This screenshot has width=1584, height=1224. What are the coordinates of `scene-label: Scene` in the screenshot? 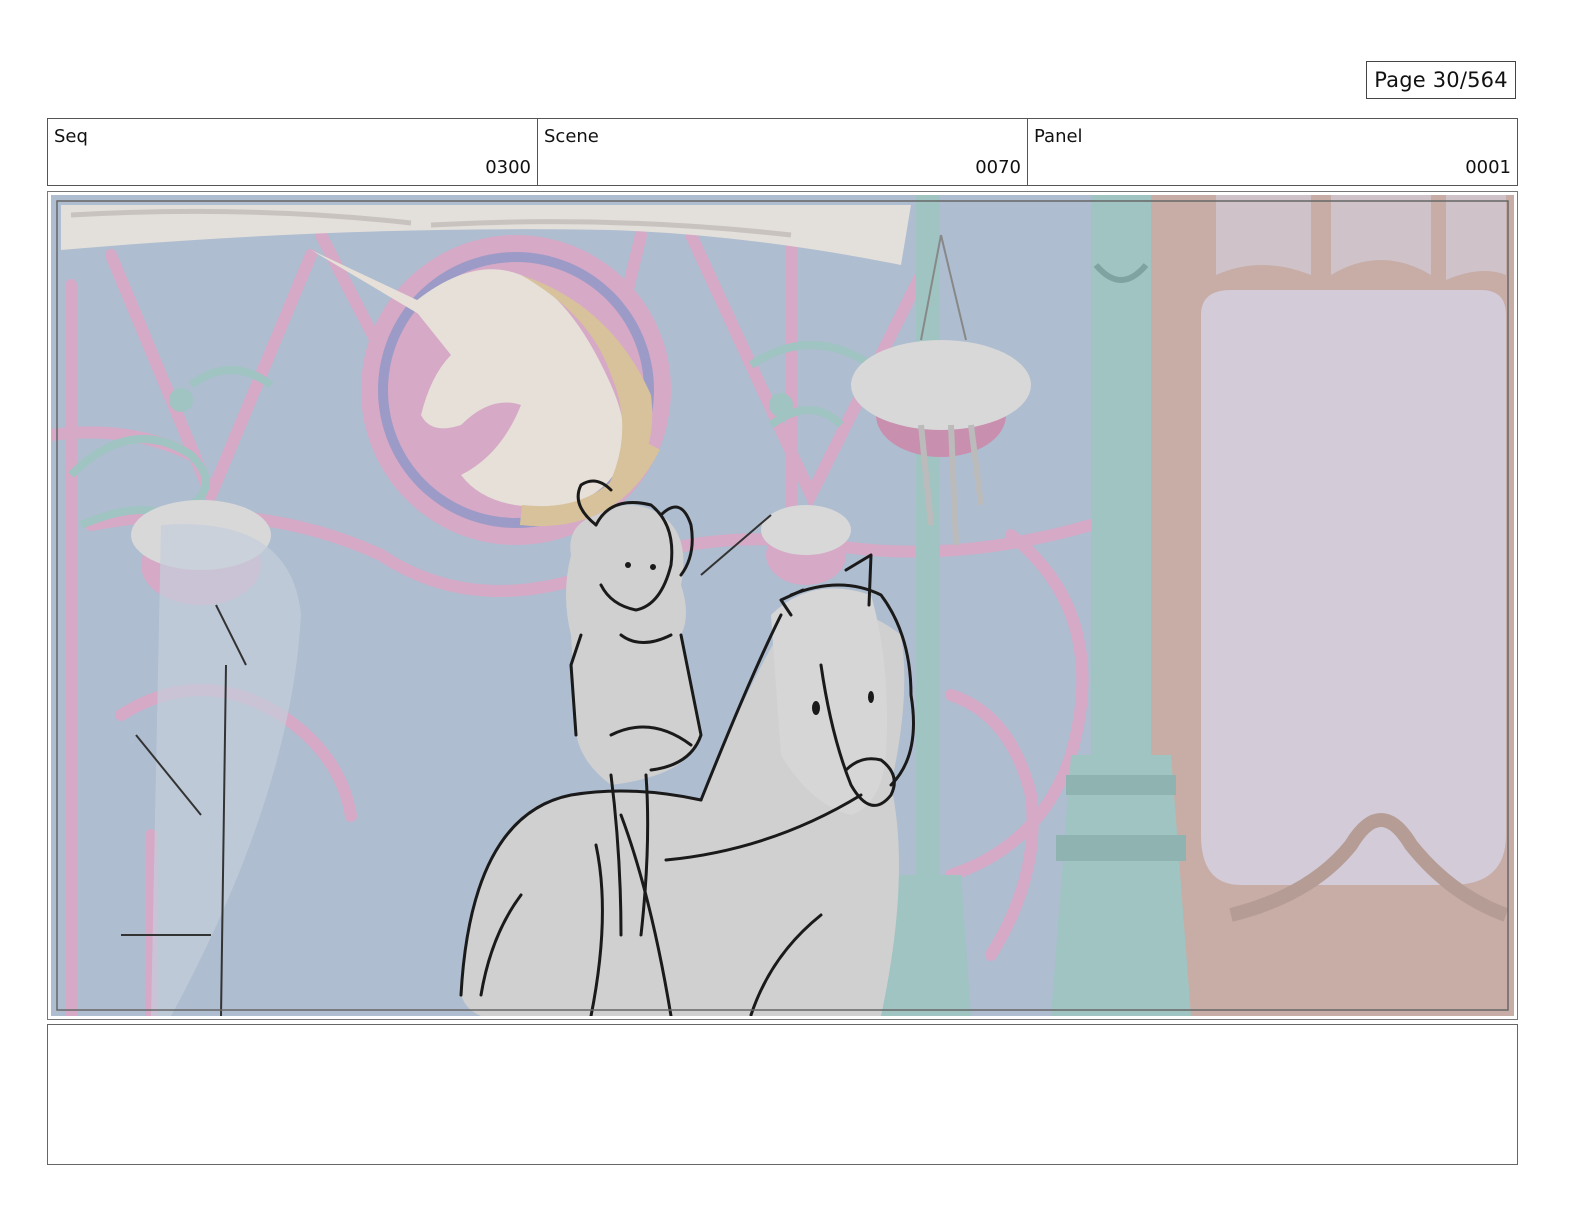 It's located at (571, 136).